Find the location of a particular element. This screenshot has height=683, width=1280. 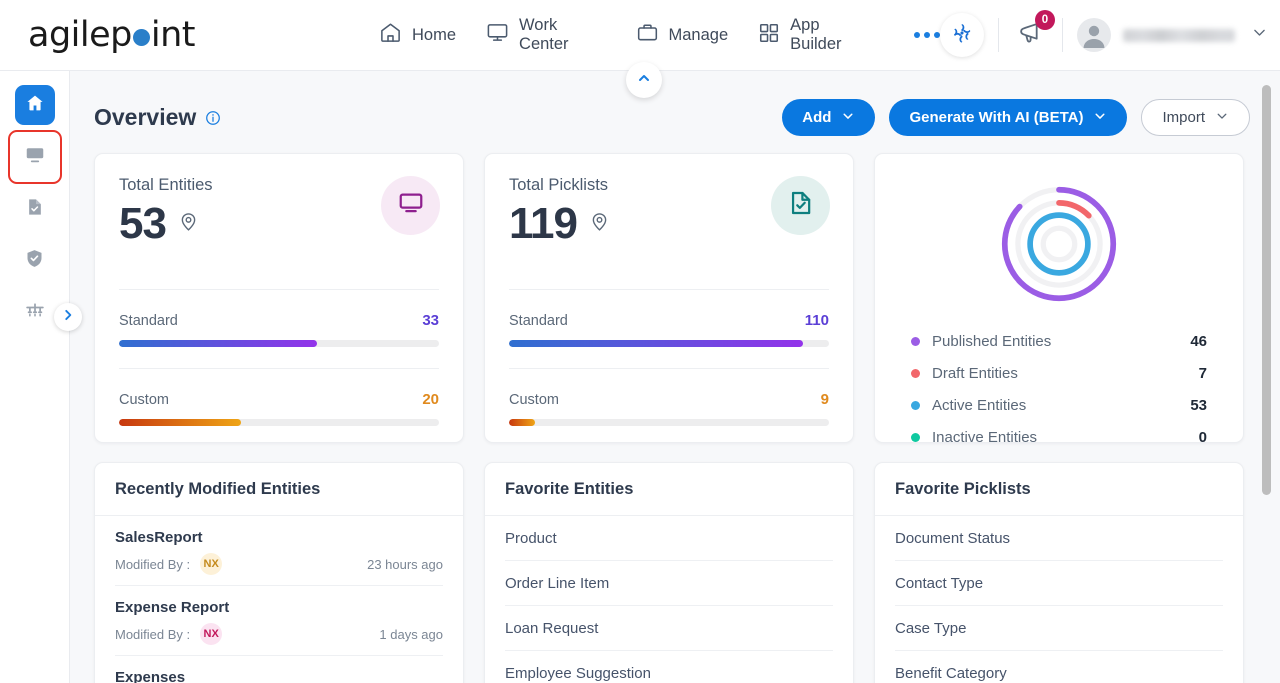

list-item: Benefit Category is located at coordinates (1059, 667).